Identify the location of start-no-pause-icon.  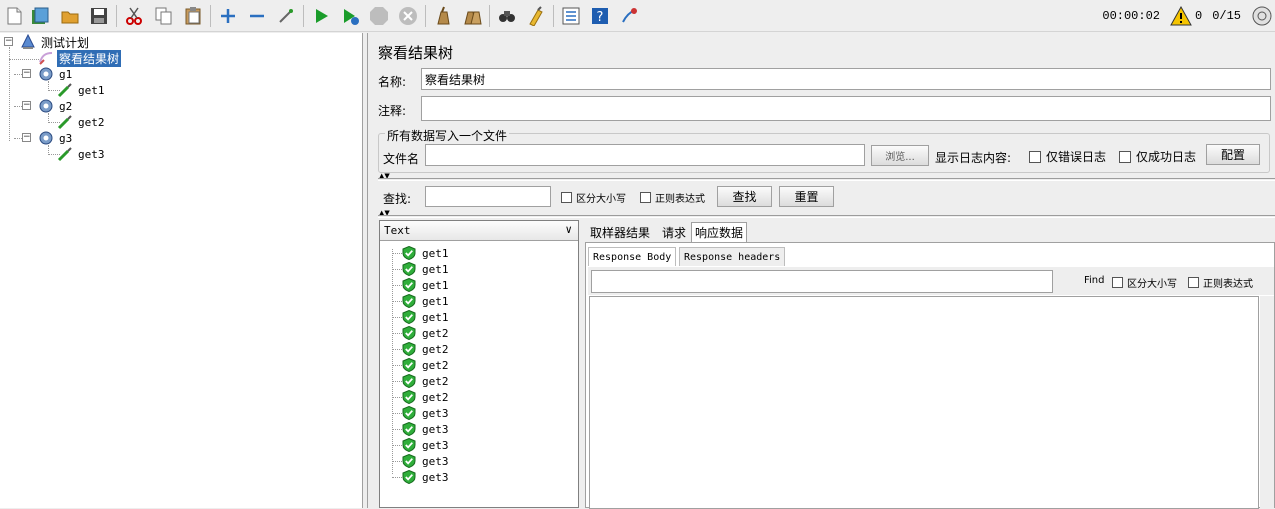
(350, 16).